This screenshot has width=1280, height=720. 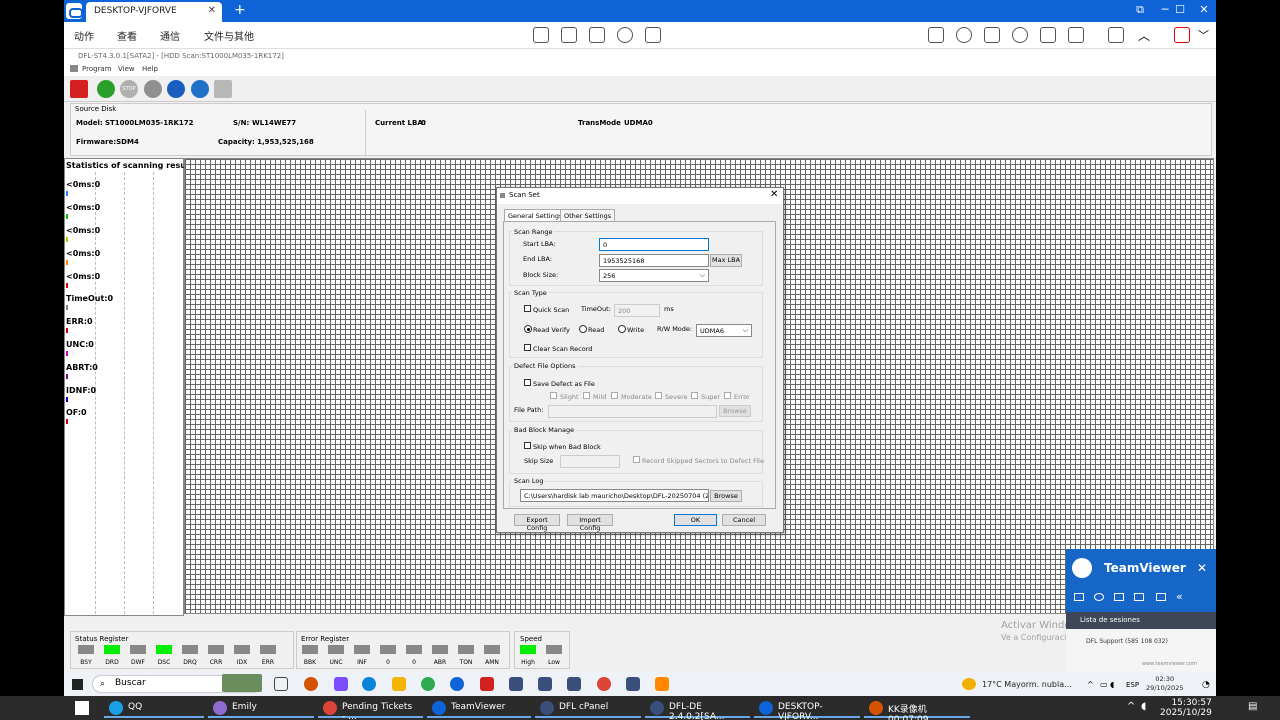 I want to click on action-center-icon: ▤, so click(x=1252, y=706).